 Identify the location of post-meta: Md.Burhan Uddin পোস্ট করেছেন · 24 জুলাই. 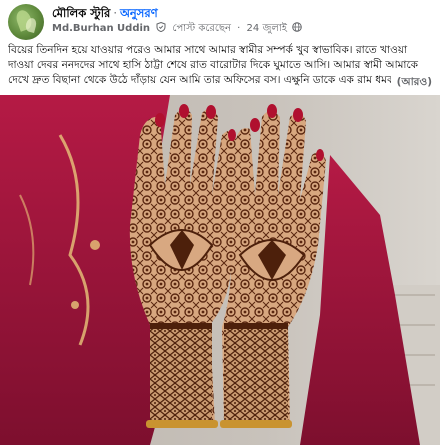
(177, 28).